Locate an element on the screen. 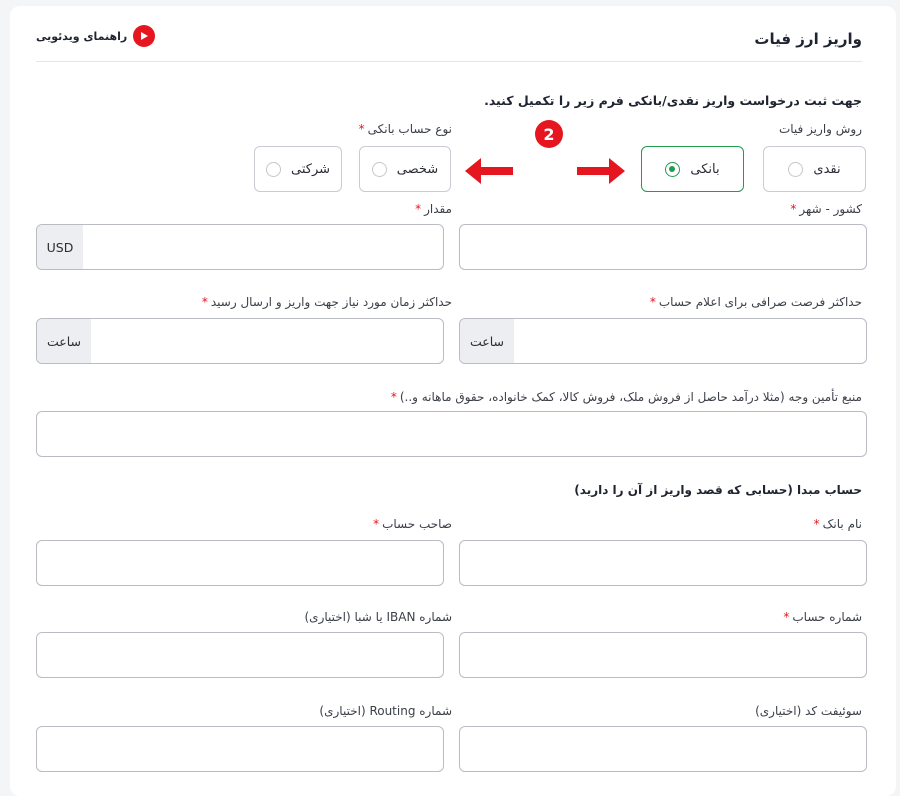 The image size is (900, 796). page-title: واریز ارز فیات is located at coordinates (808, 39).